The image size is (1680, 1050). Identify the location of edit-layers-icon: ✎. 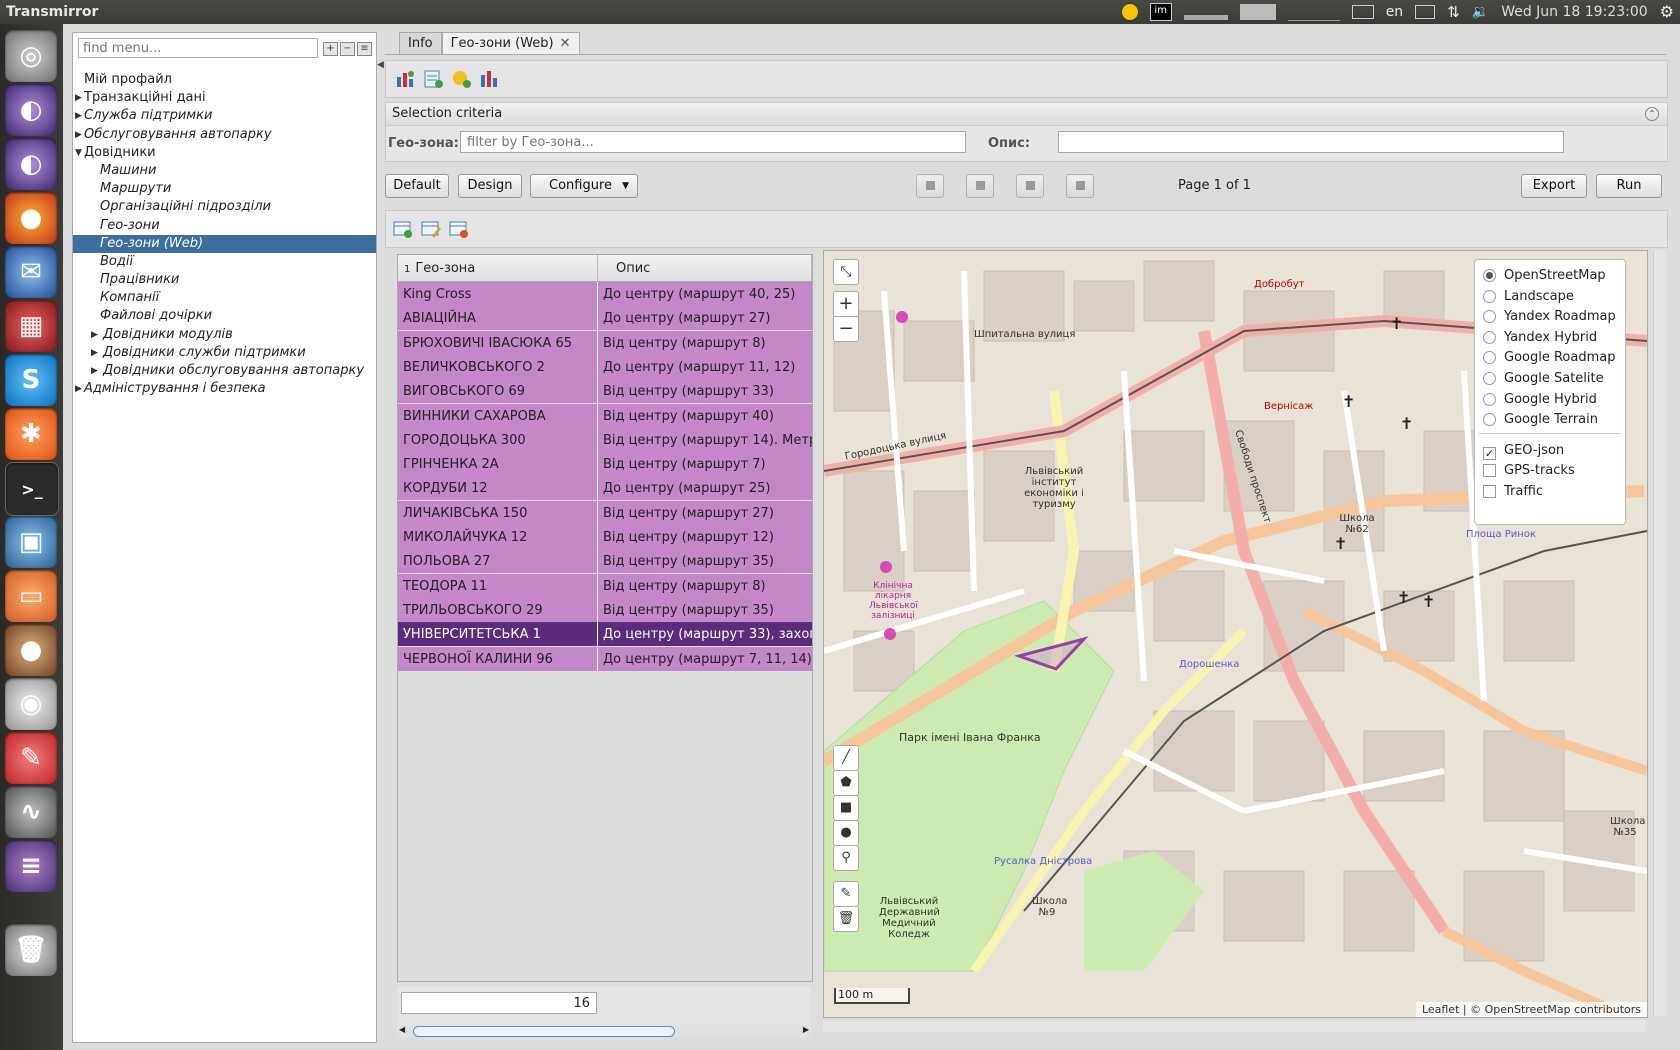
(846, 894).